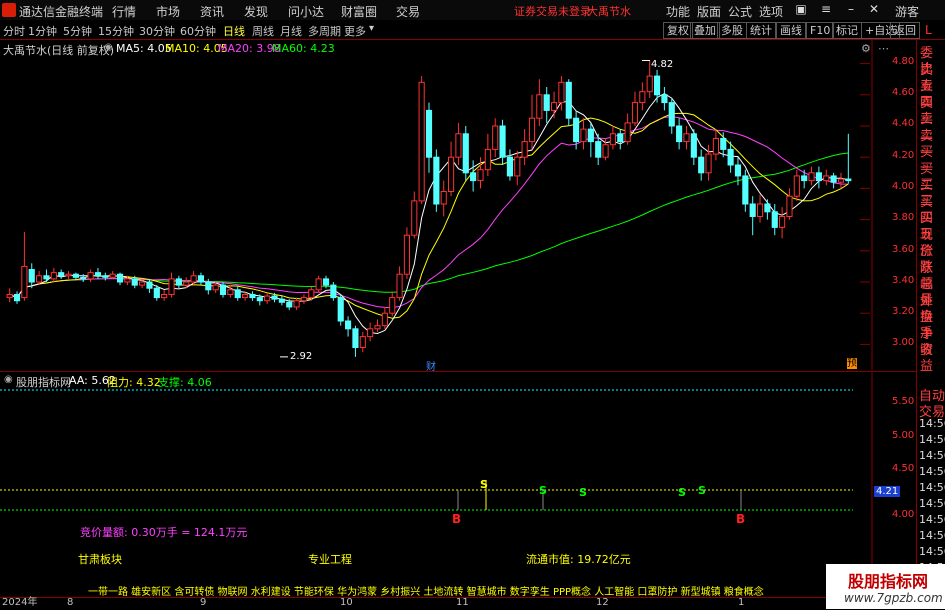  Describe the element at coordinates (212, 11) in the screenshot. I see `menu-zixun: 资讯` at that location.